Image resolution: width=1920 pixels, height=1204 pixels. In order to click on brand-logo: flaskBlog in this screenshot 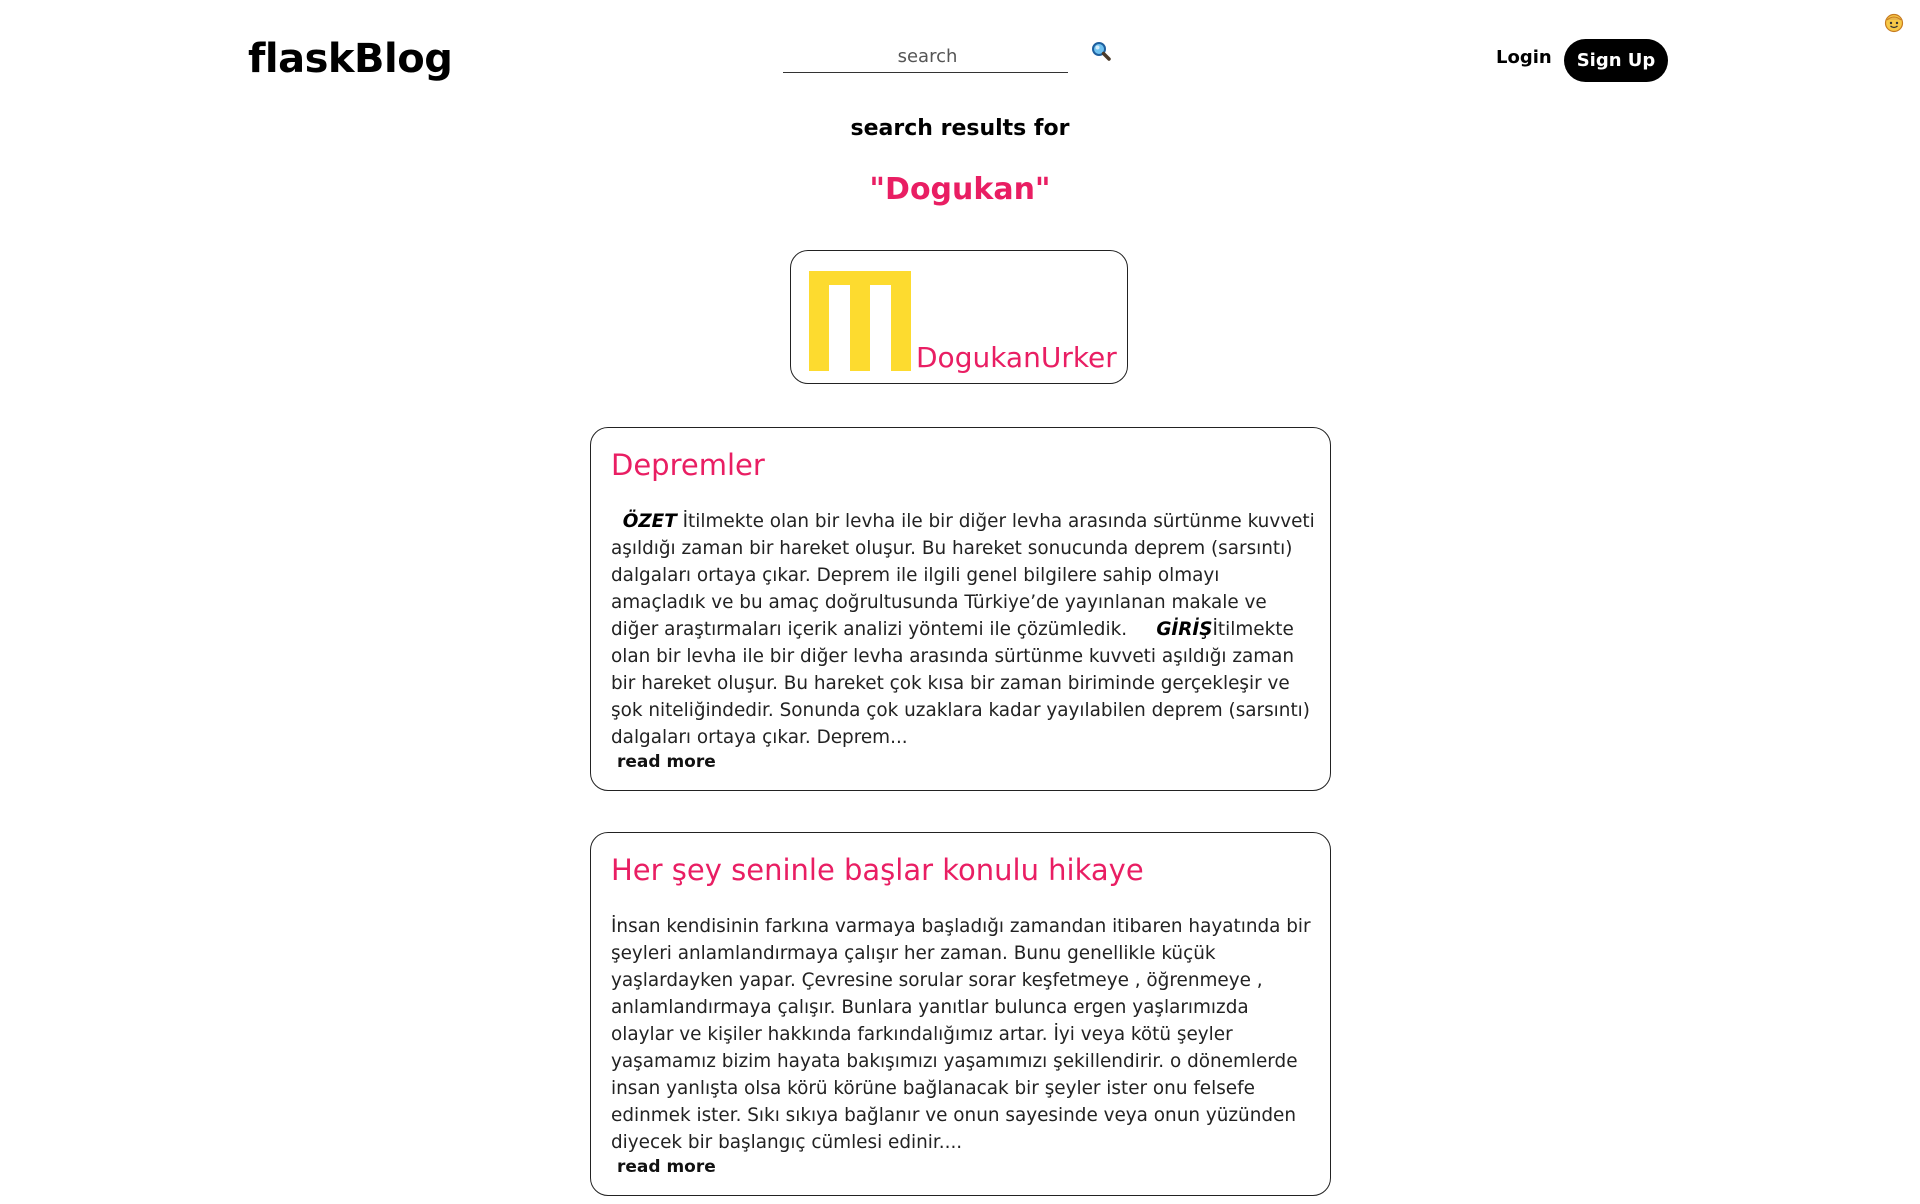, I will do `click(350, 59)`.